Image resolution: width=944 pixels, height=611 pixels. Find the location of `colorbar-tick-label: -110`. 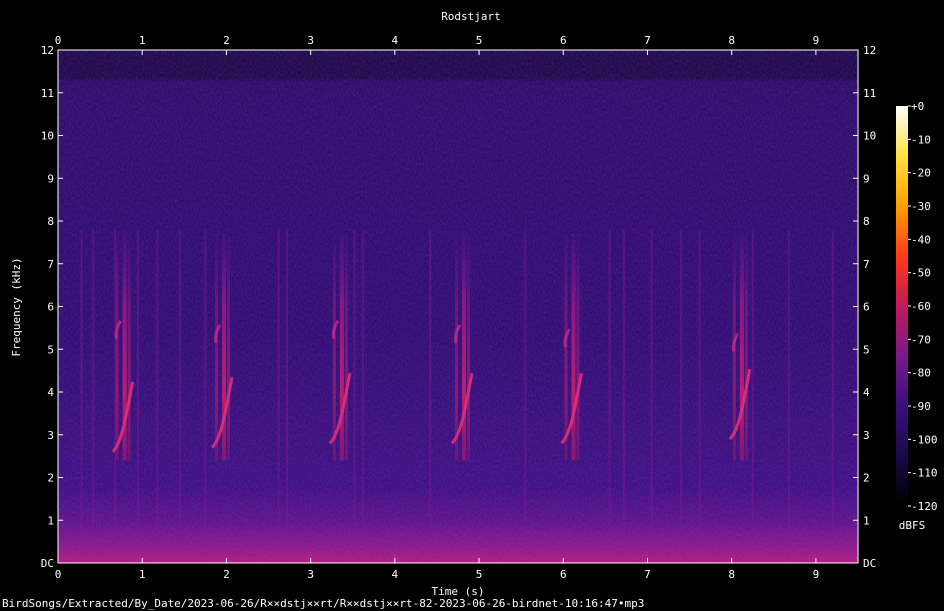

colorbar-tick-label: -110 is located at coordinates (924, 473).